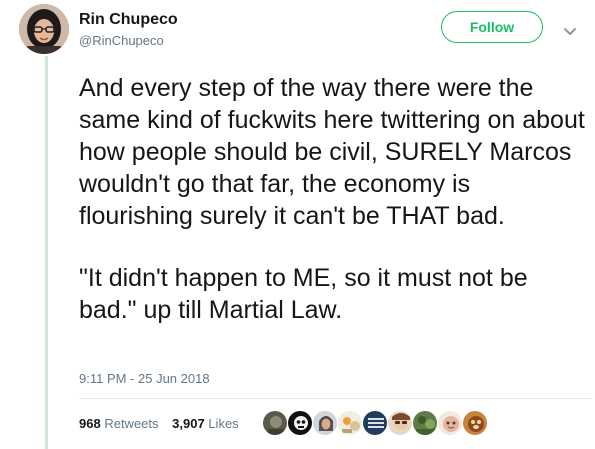  I want to click on retweets-count: 968, so click(90, 423).